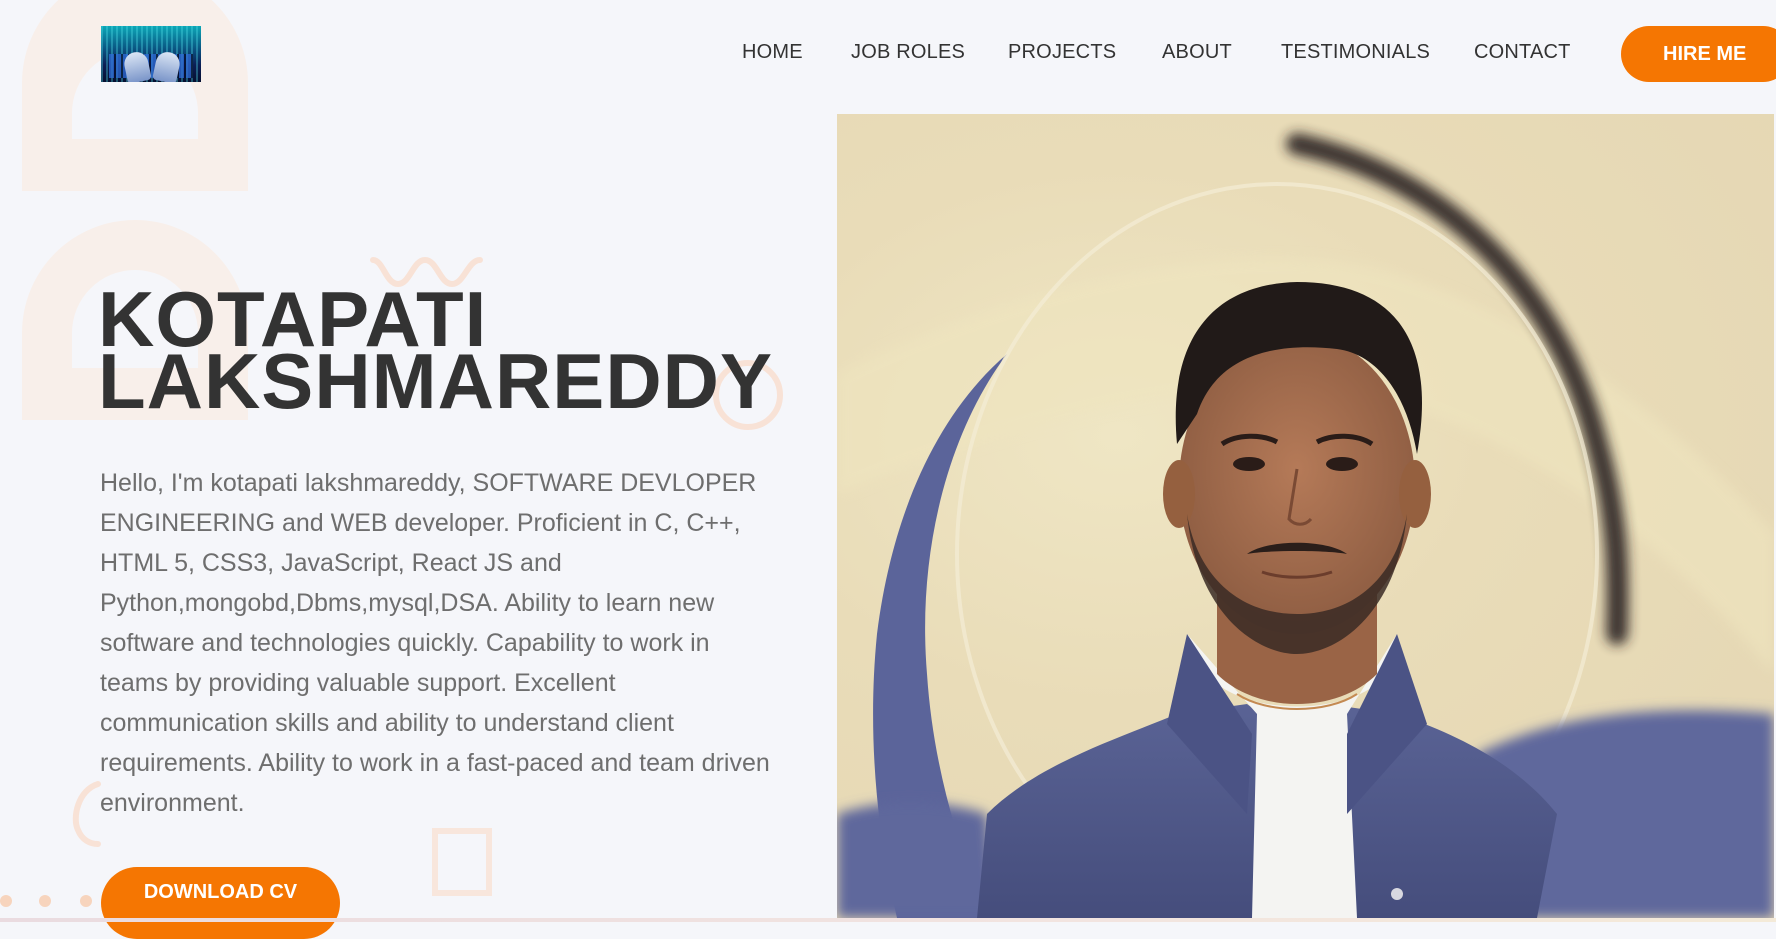 Image resolution: width=1776 pixels, height=939 pixels. I want to click on nav-about: ABOUT, so click(1197, 52).